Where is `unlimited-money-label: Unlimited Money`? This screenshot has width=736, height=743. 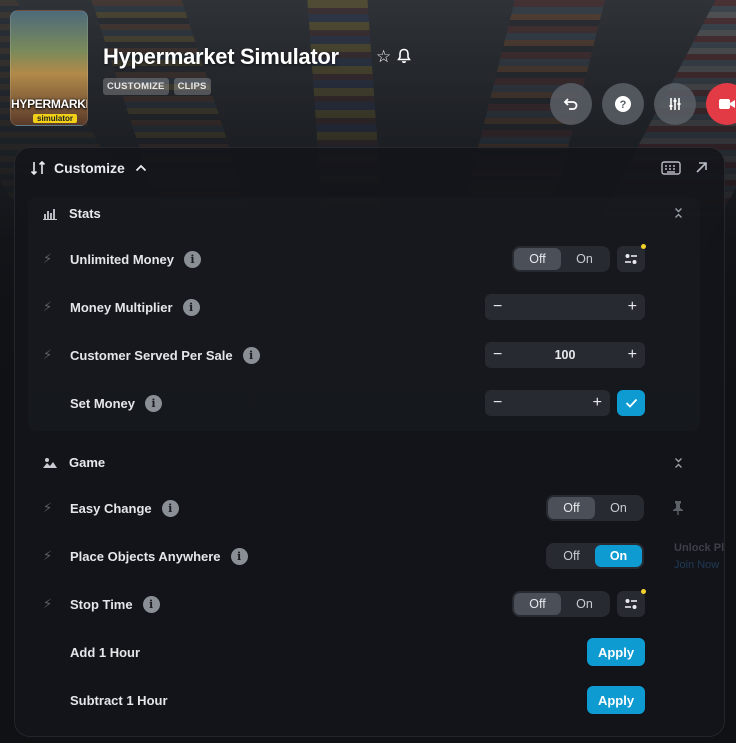 unlimited-money-label: Unlimited Money is located at coordinates (122, 259).